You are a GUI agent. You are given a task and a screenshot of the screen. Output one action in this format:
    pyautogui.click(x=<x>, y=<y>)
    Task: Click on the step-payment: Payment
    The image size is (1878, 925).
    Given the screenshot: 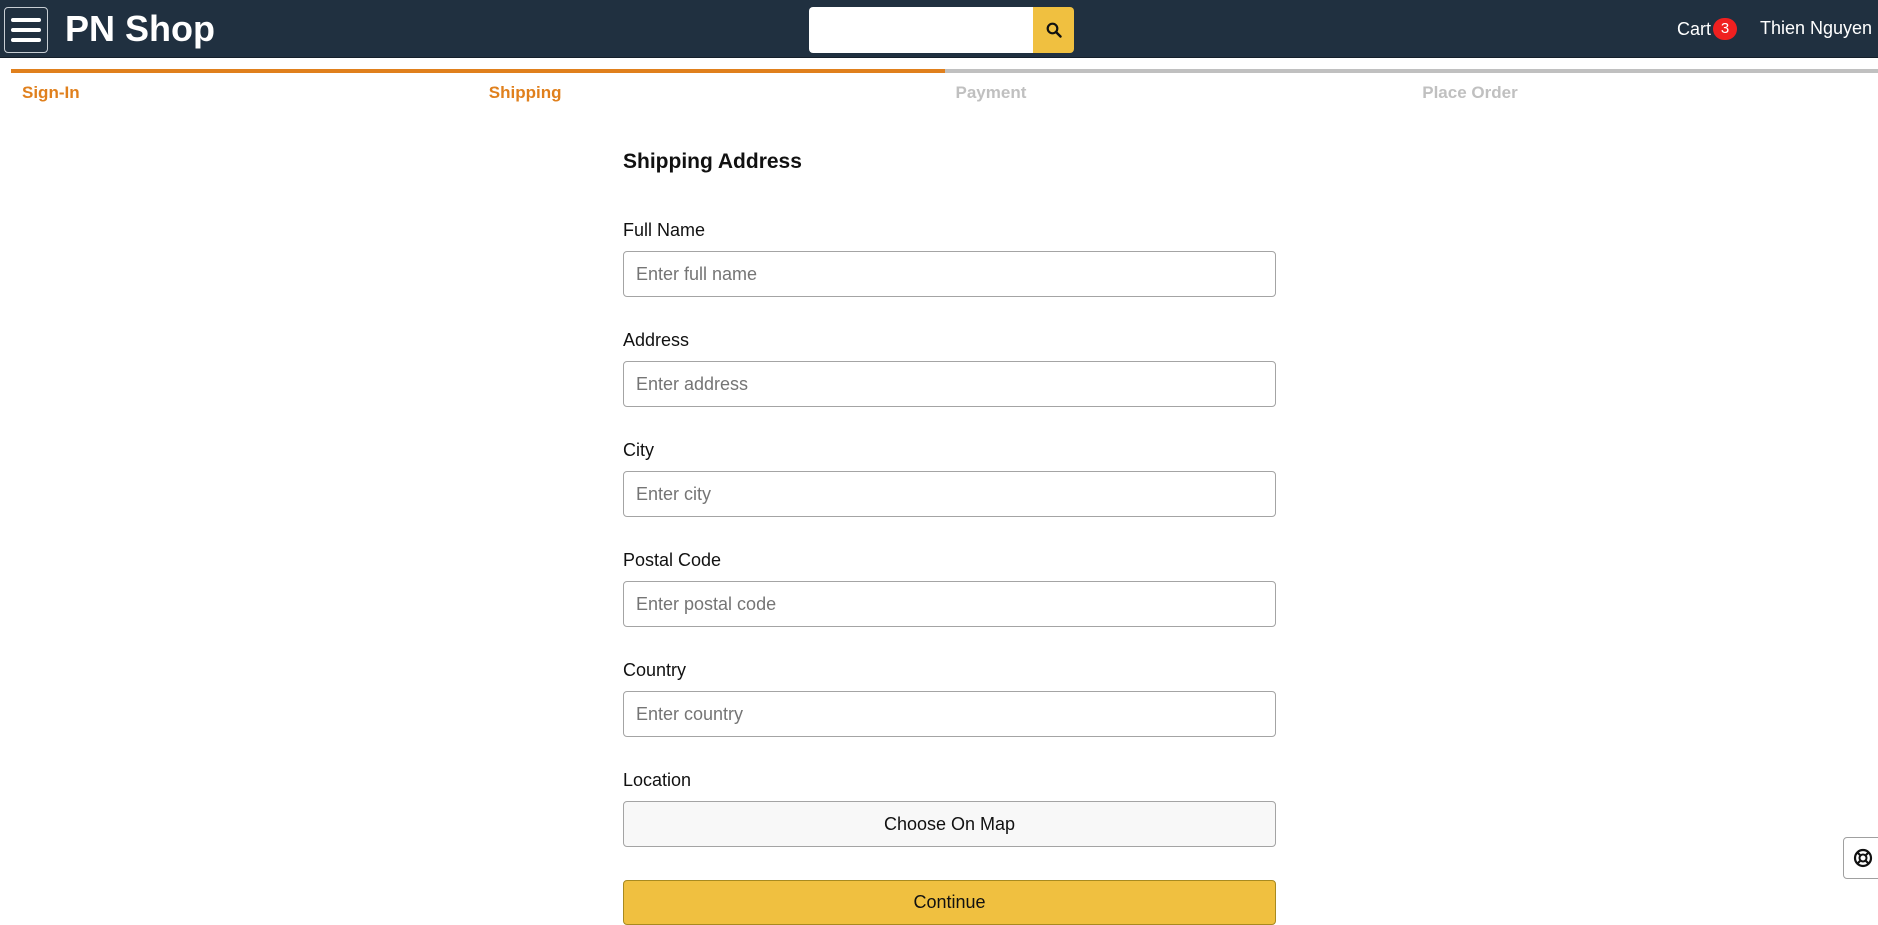 What is the action you would take?
    pyautogui.click(x=1178, y=89)
    